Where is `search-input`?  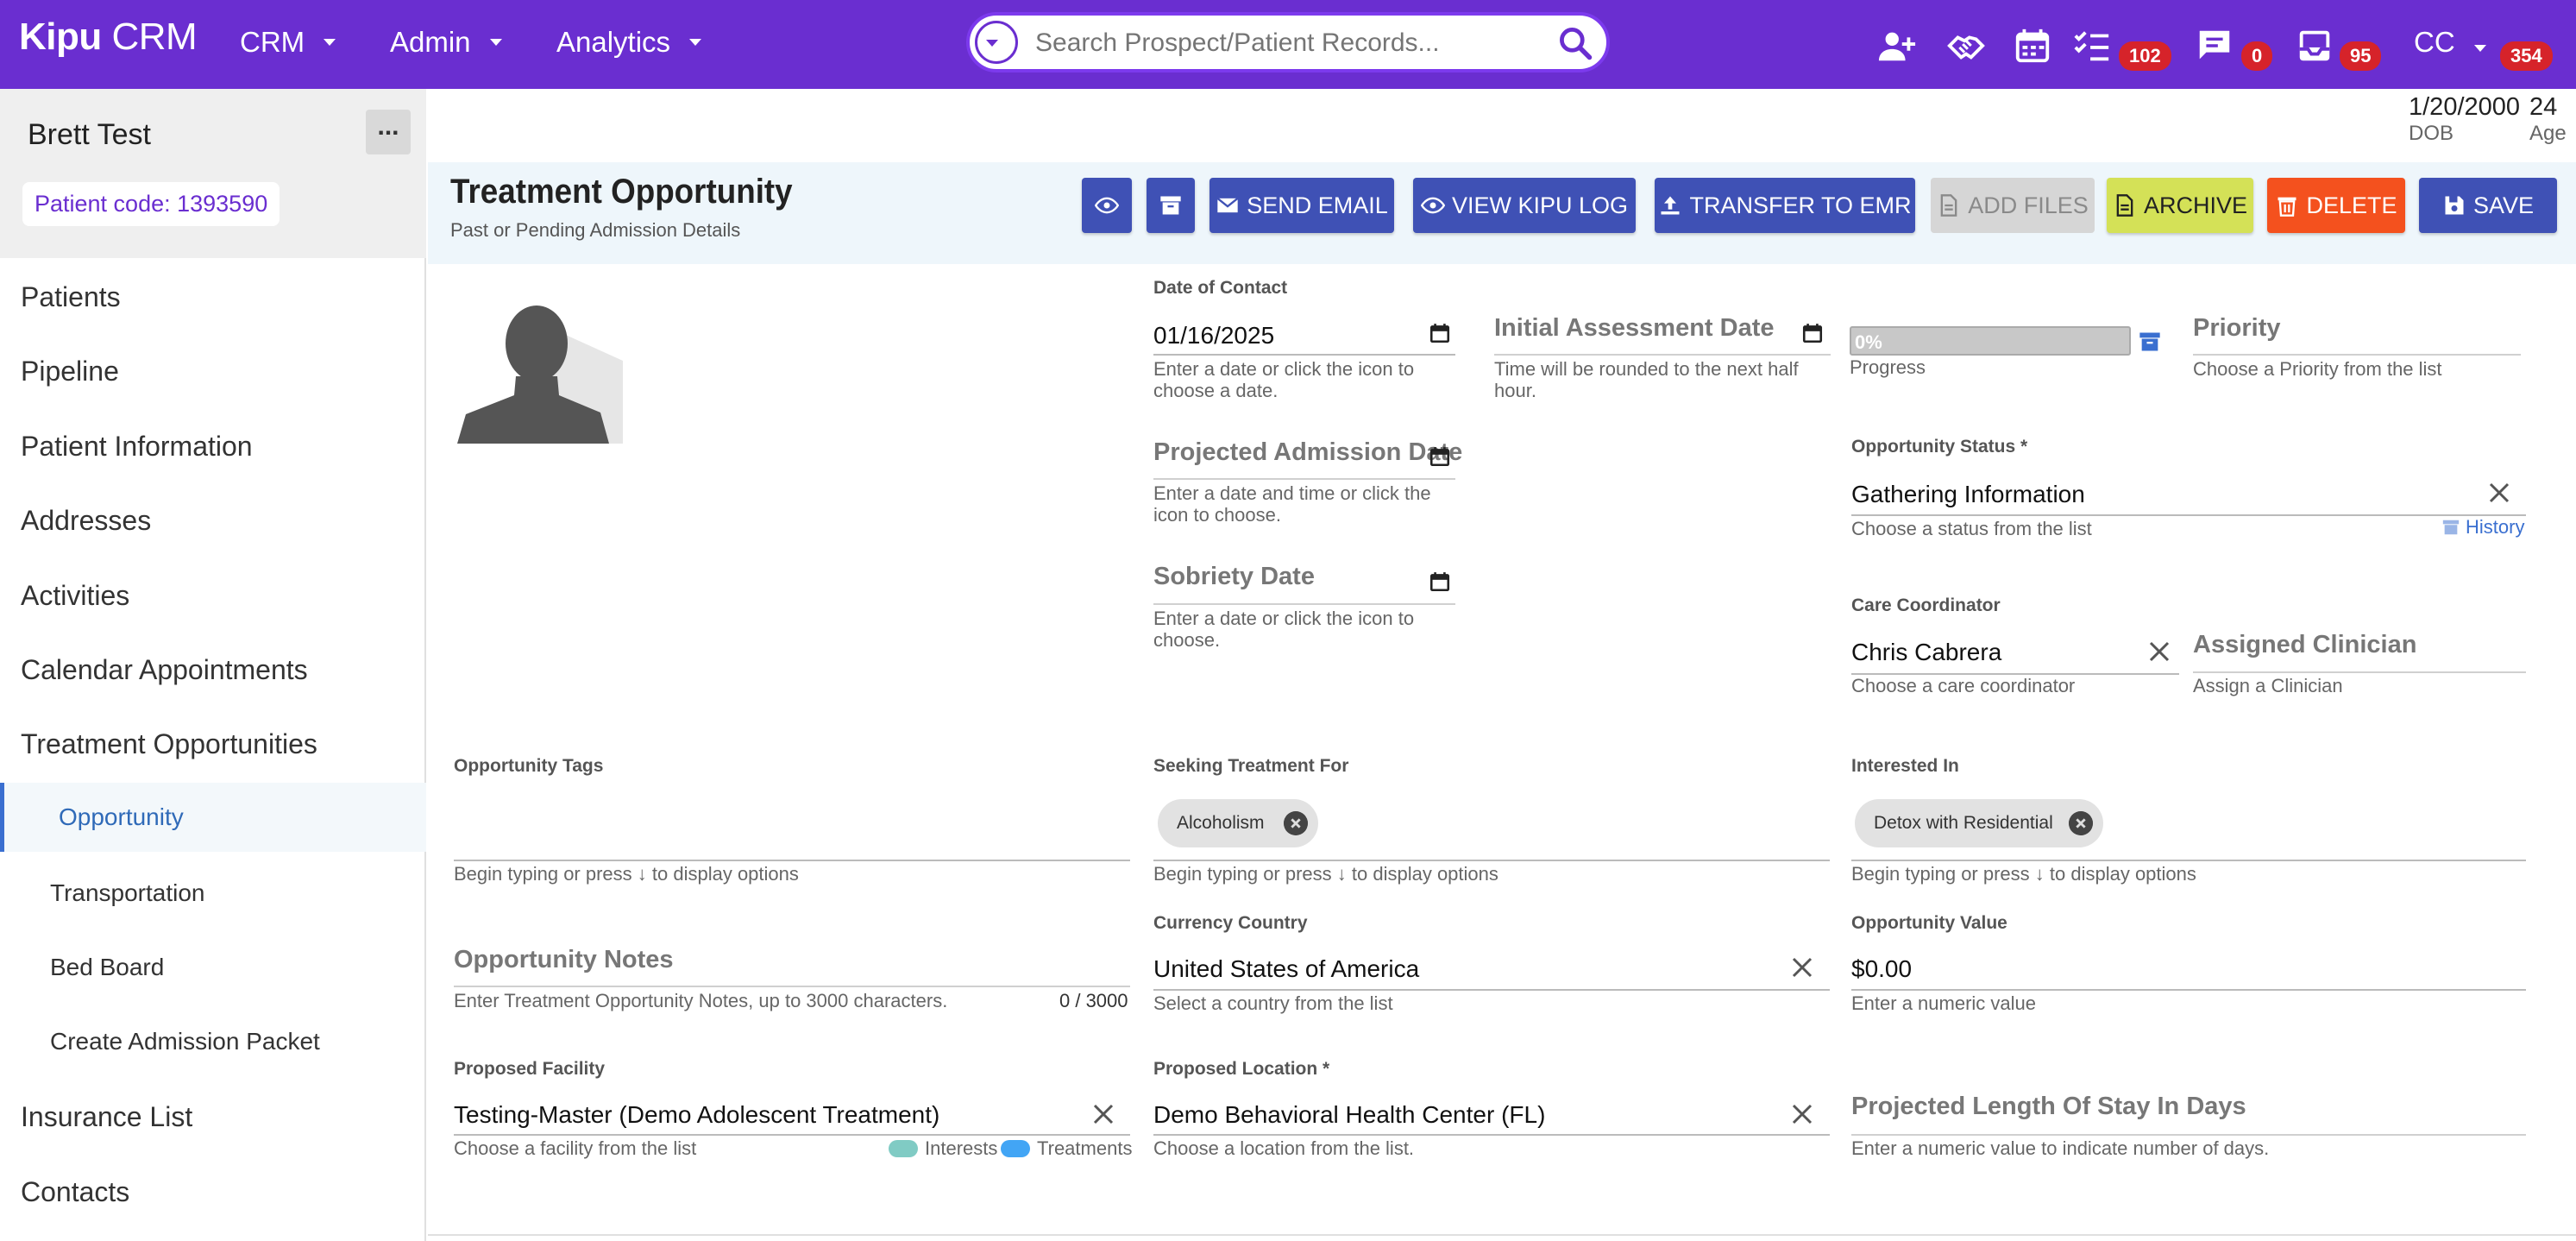 search-input is located at coordinates (1285, 43).